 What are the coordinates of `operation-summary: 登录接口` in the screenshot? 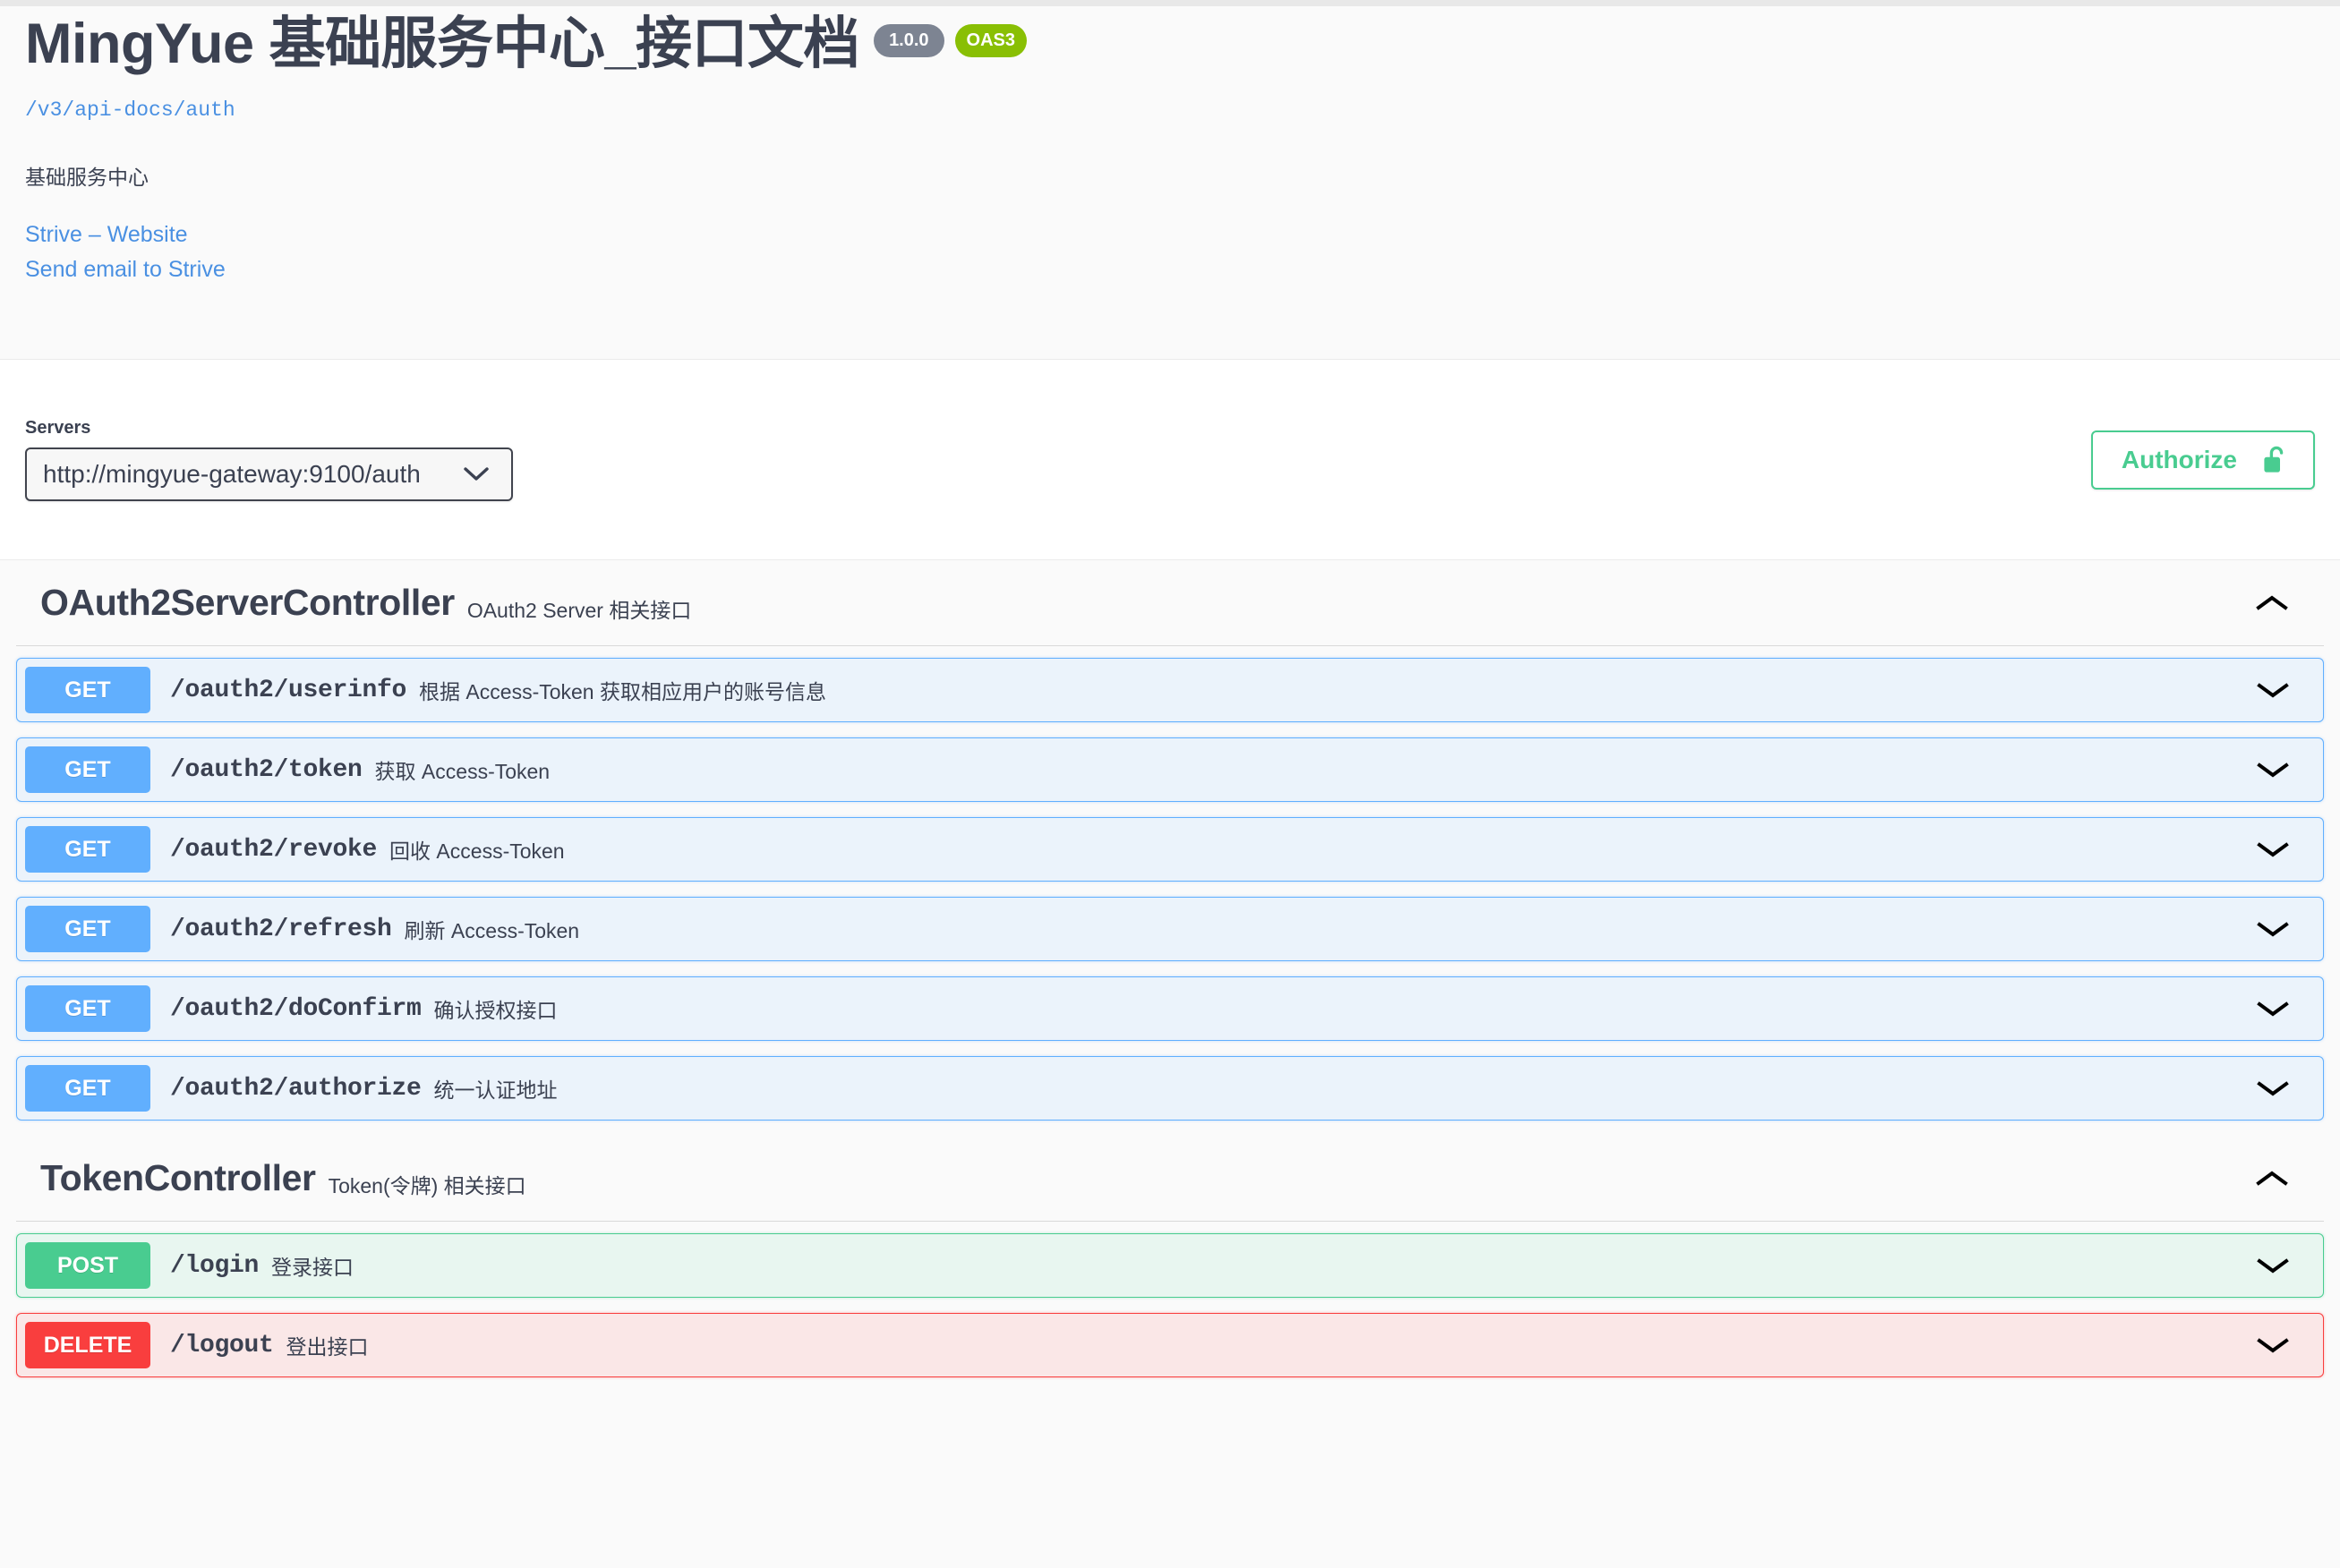 It's located at (313, 1267).